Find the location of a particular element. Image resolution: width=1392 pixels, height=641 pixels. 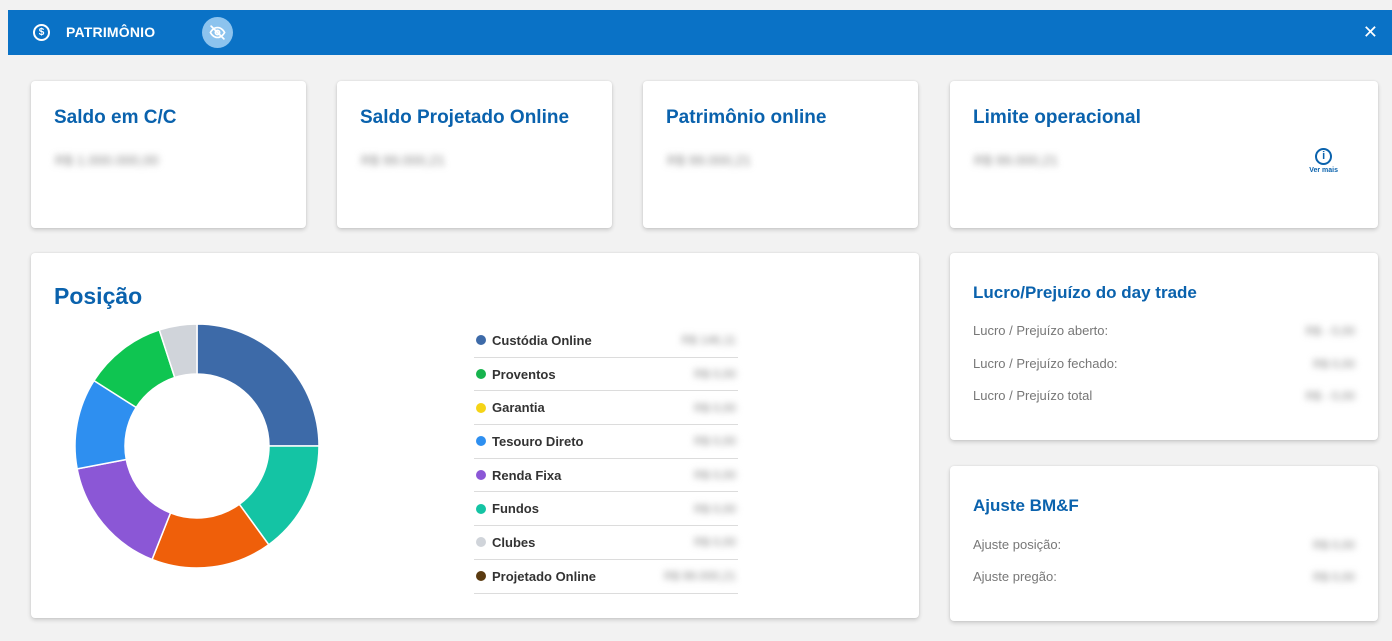

bmf-row: Ajuste posição: R$ 0,00 is located at coordinates (1164, 544).